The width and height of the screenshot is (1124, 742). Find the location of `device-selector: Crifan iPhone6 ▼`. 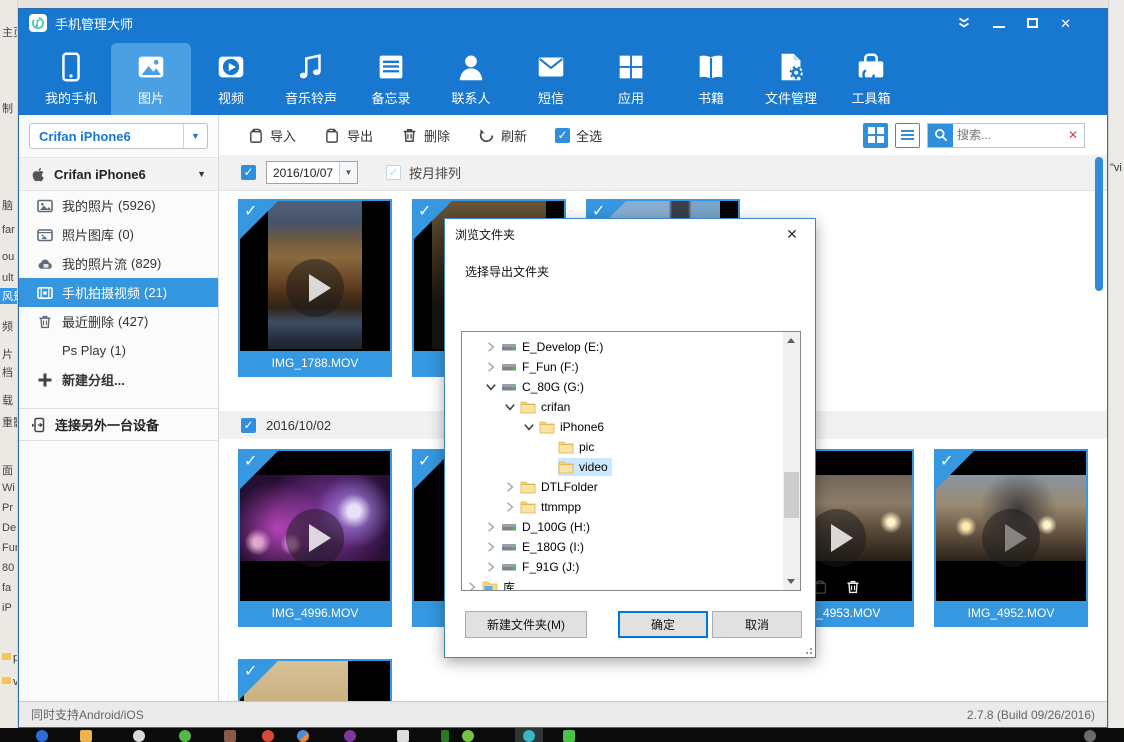

device-selector: Crifan iPhone6 ▼ is located at coordinates (118, 136).